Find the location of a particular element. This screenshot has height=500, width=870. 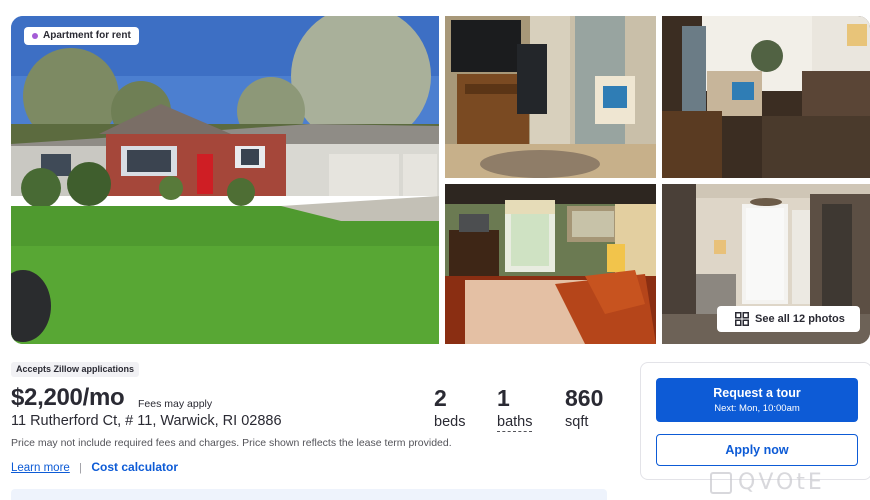

next-section-strip is located at coordinates (309, 494).